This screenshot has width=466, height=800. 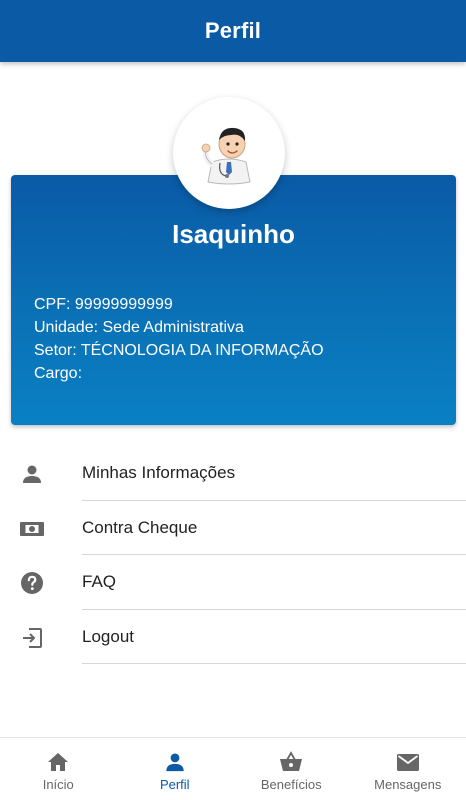 I want to click on menu-item-label: FAQ, so click(x=99, y=581).